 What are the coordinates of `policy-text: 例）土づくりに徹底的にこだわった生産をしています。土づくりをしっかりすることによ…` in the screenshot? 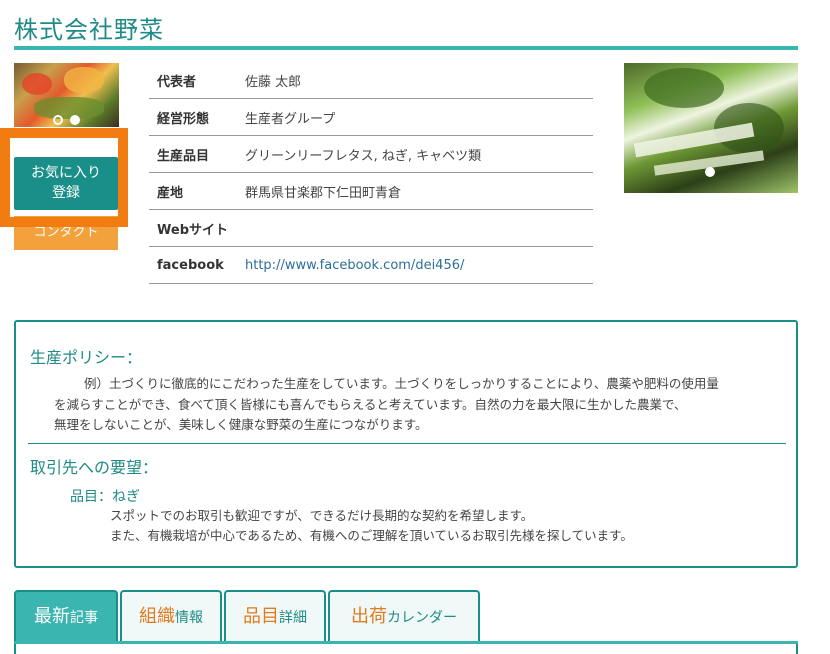 It's located at (416, 405).